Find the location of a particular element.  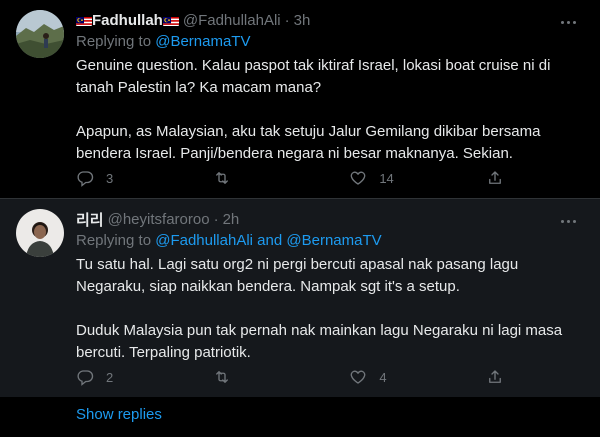

like-button: 14 is located at coordinates (394, 178).